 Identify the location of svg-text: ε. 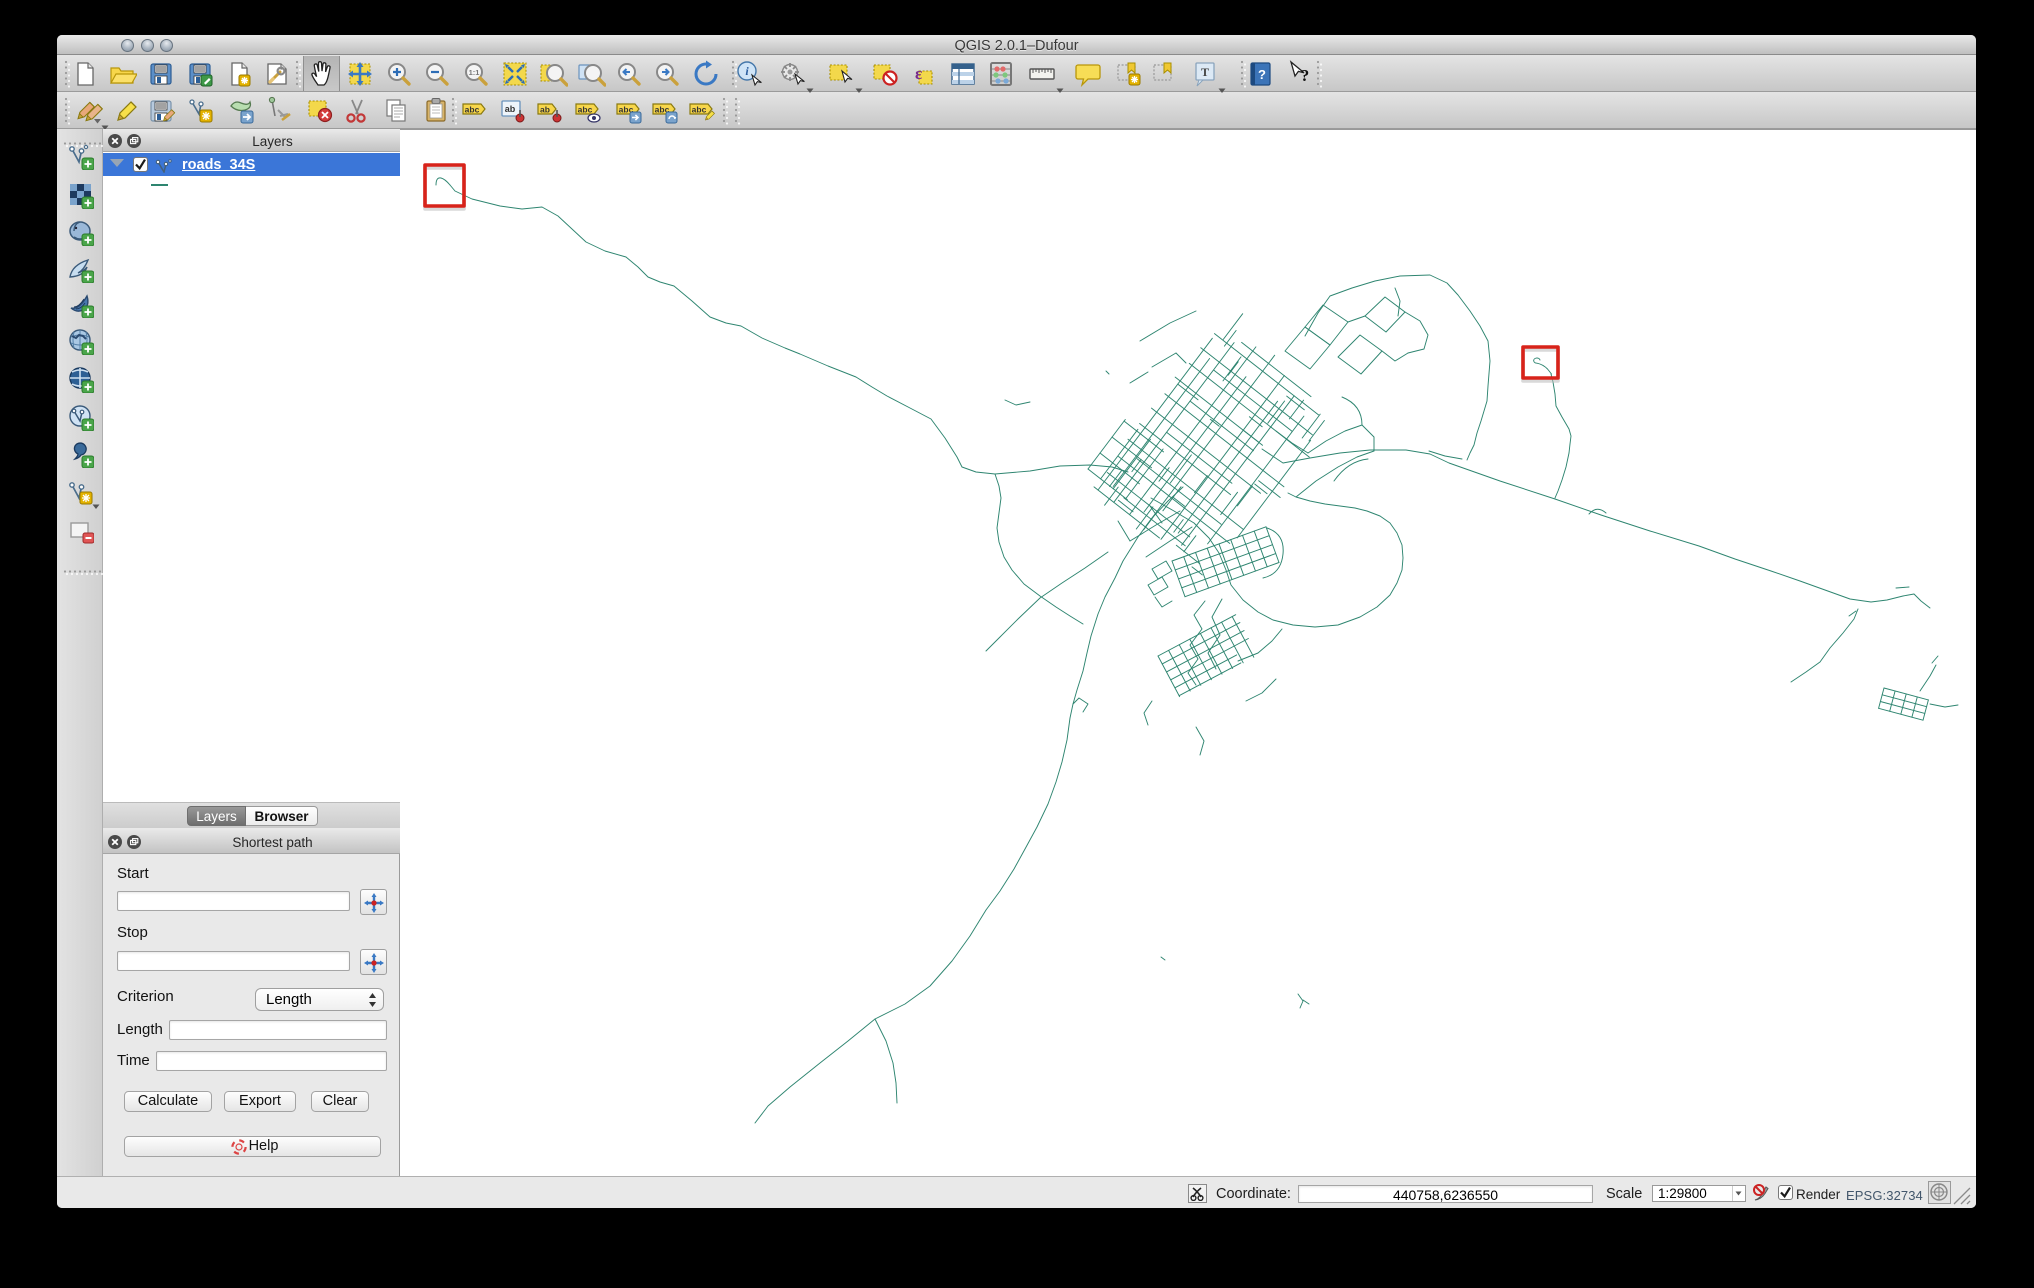
(918, 73).